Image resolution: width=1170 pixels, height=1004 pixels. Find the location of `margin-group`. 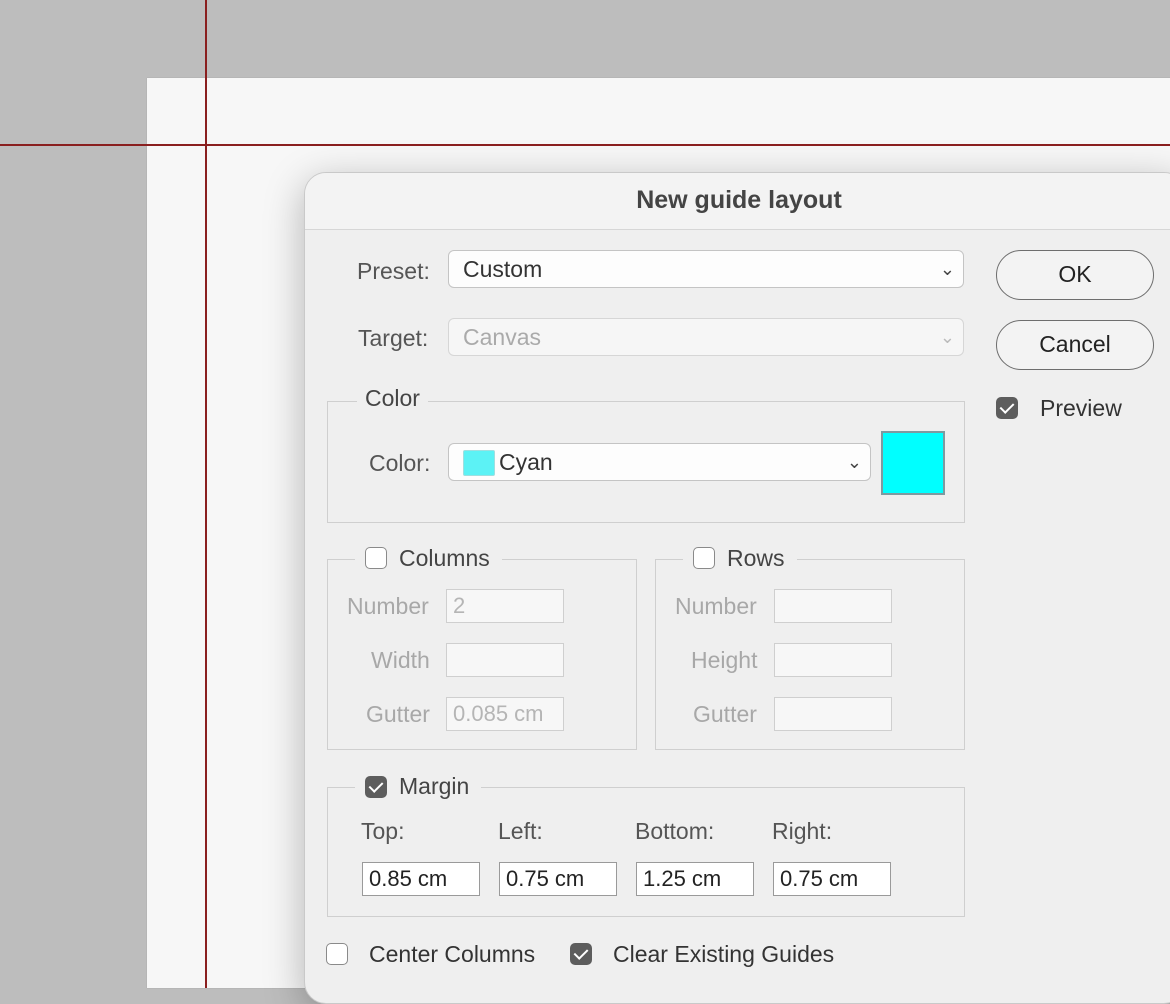

margin-group is located at coordinates (646, 852).